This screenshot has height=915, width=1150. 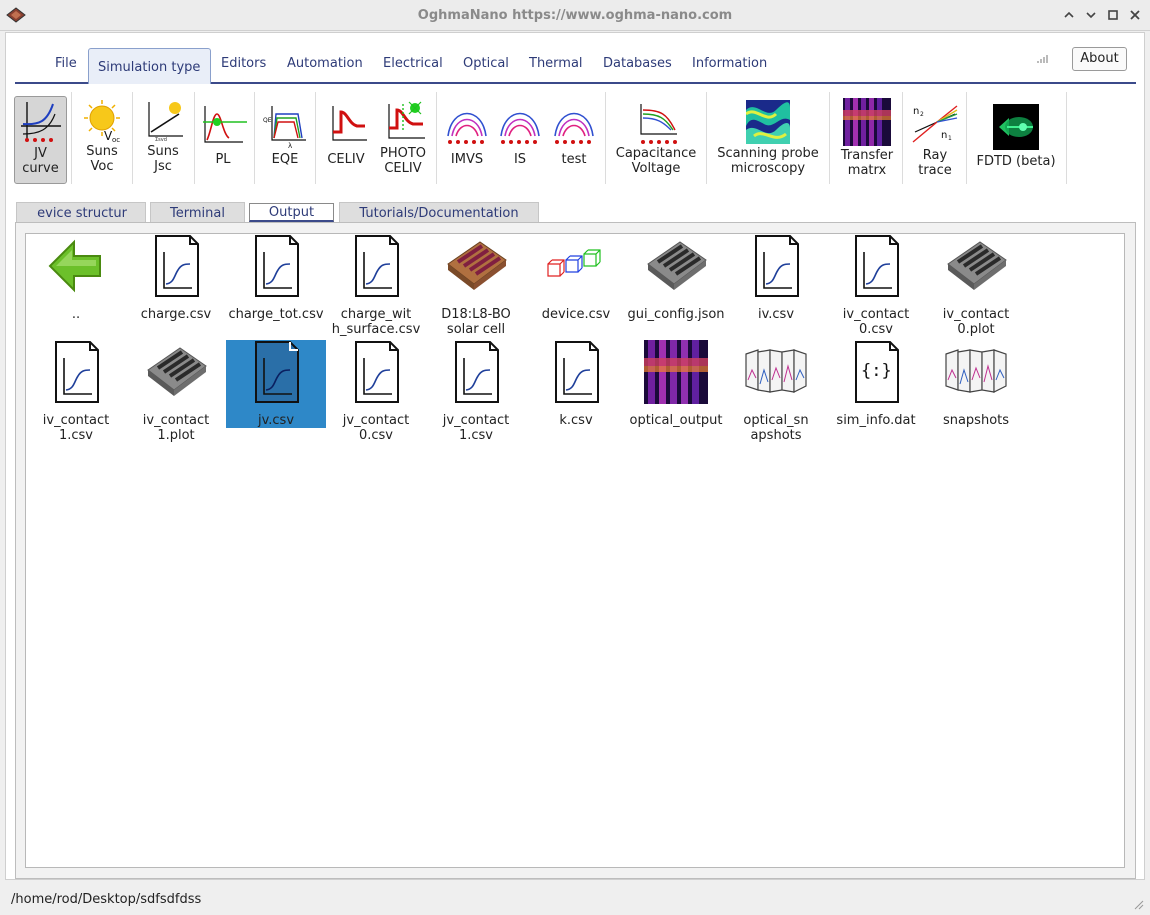 I want to click on file-item-iv-contact0-plot: iv_contact 0.plot, so click(x=976, y=285).